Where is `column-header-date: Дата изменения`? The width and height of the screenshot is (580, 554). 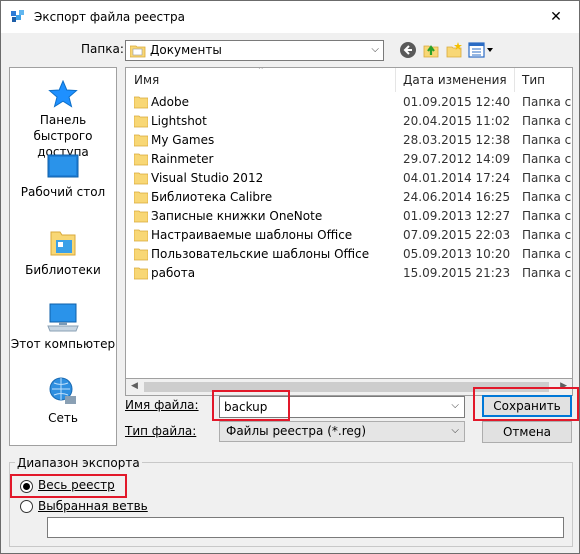
column-header-date: Дата изменения is located at coordinates (455, 80).